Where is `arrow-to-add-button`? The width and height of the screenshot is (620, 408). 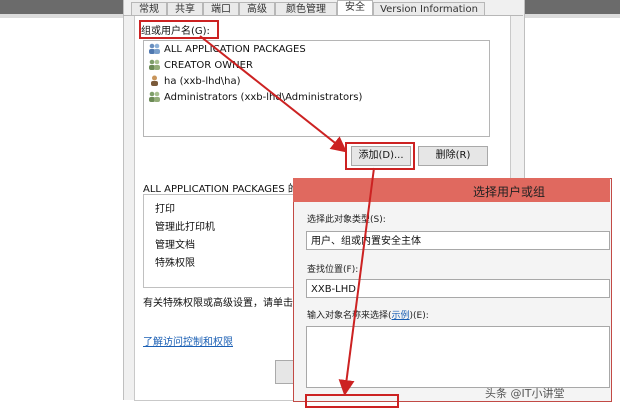
arrow-to-add-button is located at coordinates (273, 94).